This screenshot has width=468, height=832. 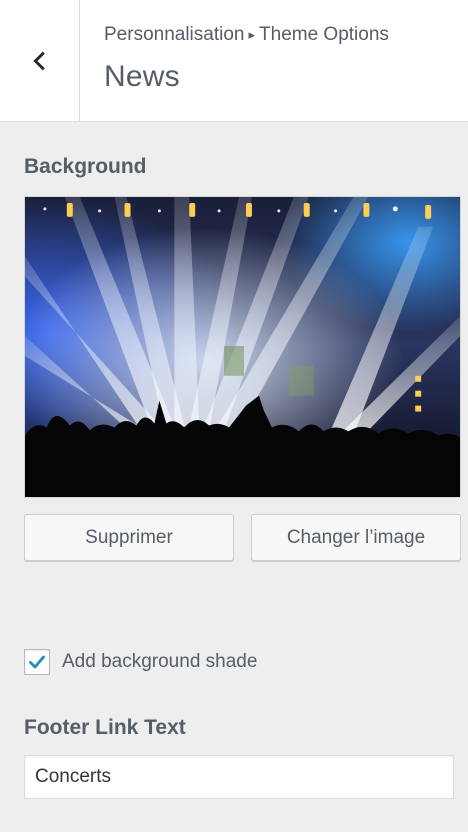 What do you see at coordinates (174, 34) in the screenshot?
I see `breadcrumb-root: Personnalisation` at bounding box center [174, 34].